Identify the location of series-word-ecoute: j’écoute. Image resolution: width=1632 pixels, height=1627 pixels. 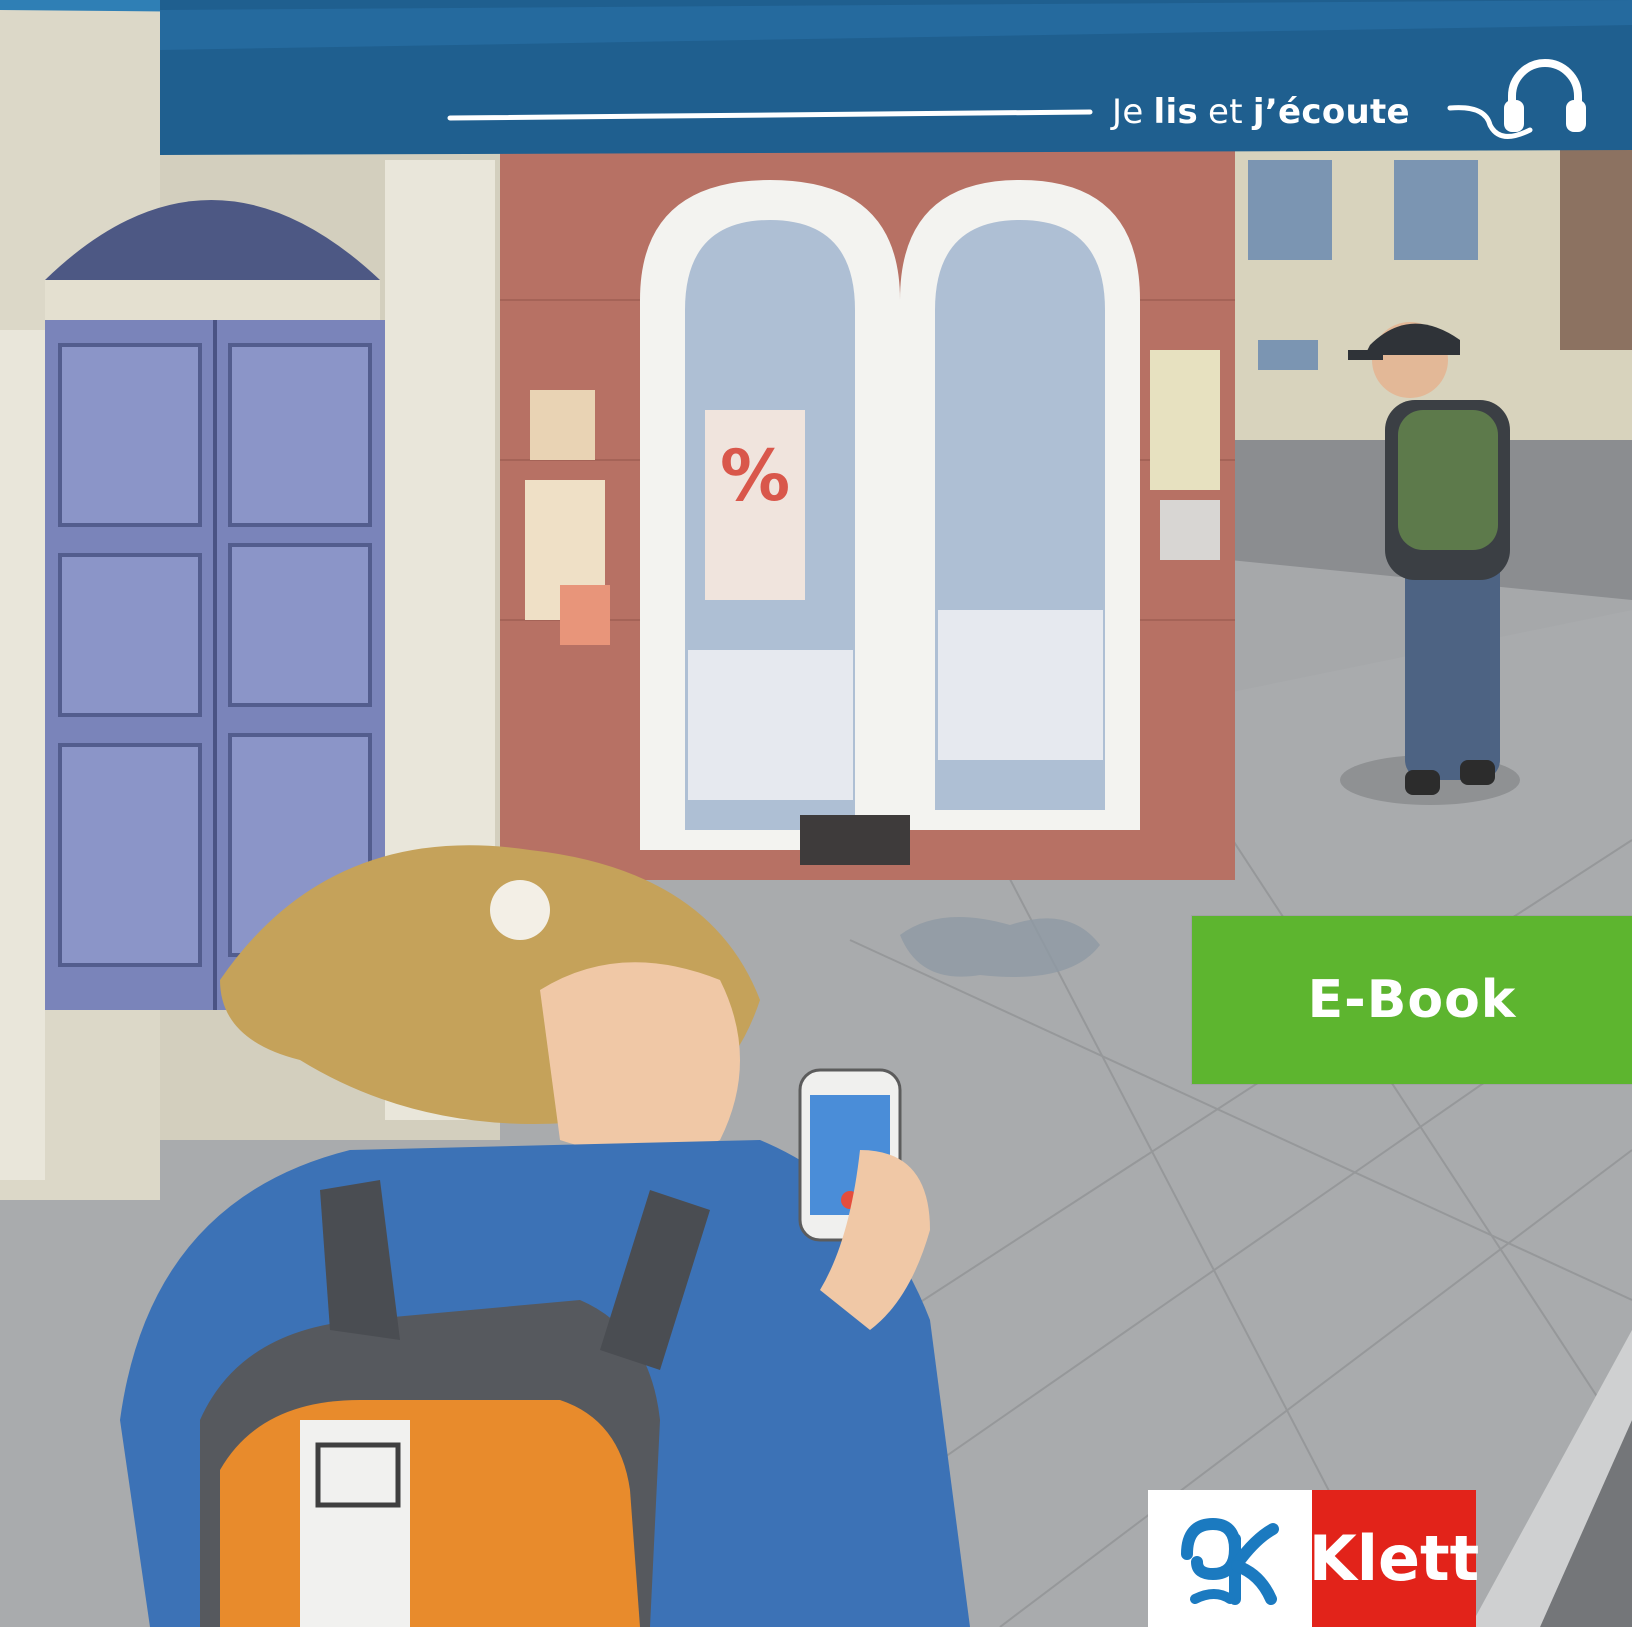
(1331, 112).